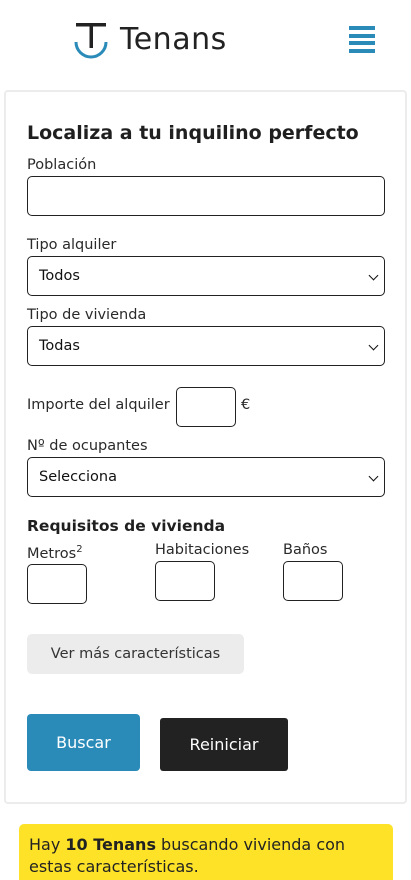  I want to click on metros-input, so click(57, 584).